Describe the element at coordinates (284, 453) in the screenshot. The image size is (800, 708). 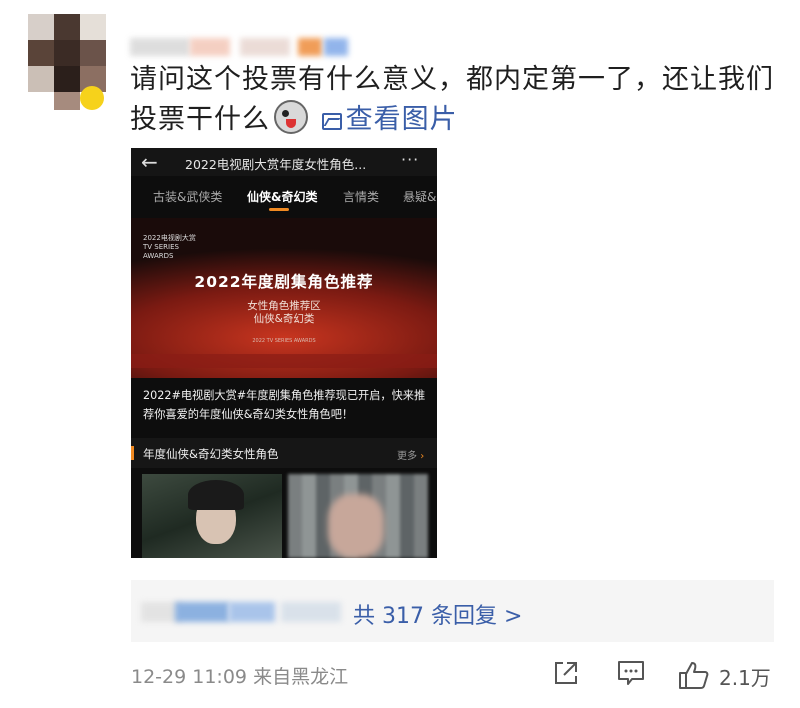
I see `screenshot-section-header: 年度仙侠&奇幻类女性角色 更多 ›` at that location.